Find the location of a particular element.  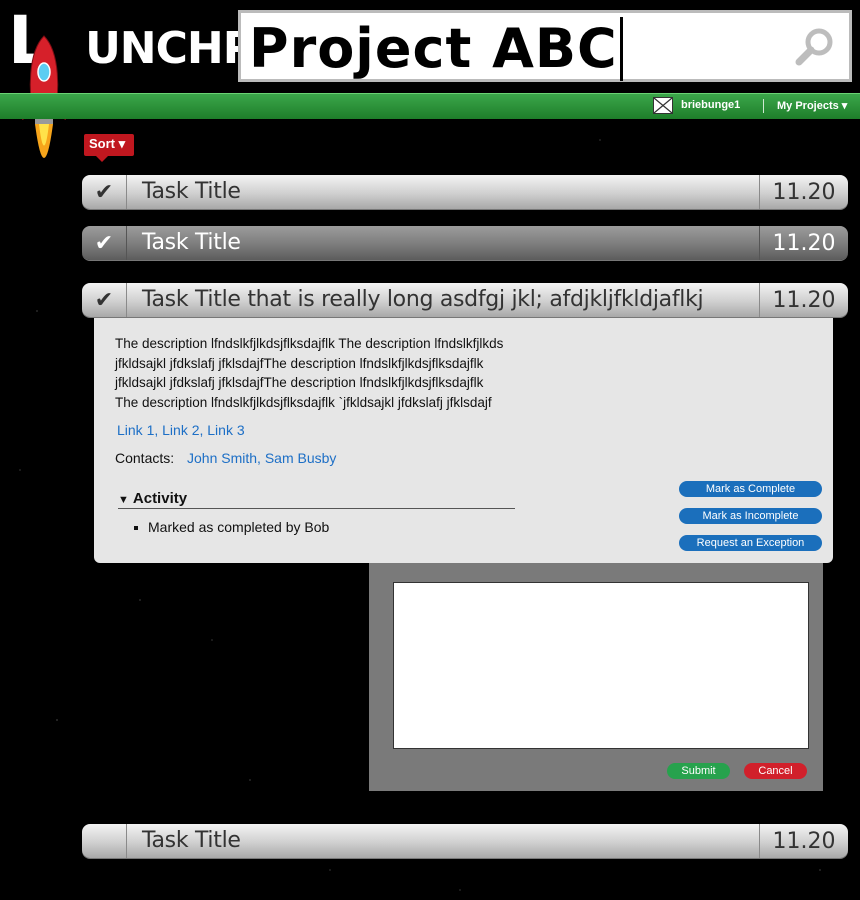

mark-complete-button: Mark as Complete is located at coordinates (750, 489).